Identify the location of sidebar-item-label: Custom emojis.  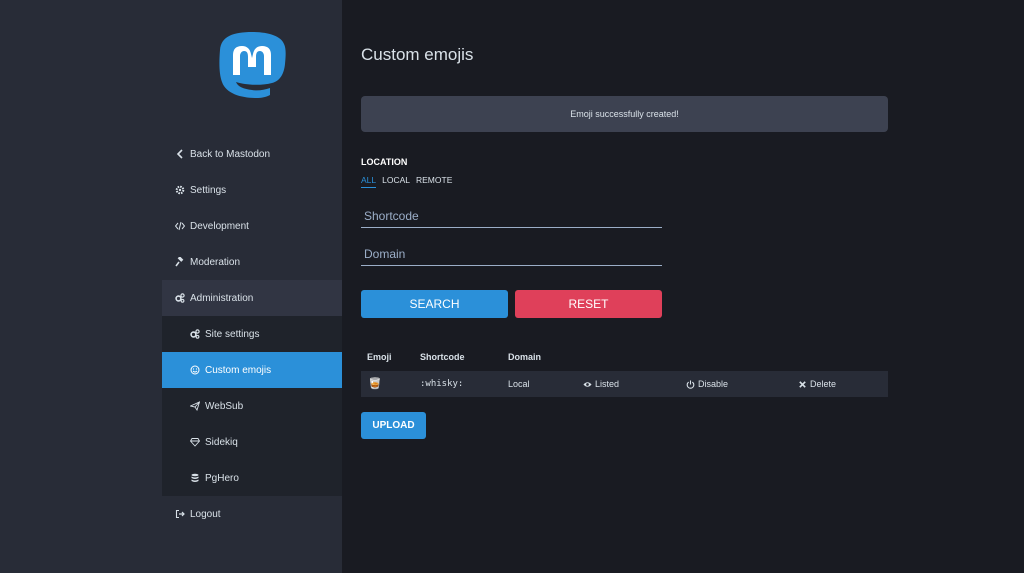
(238, 370).